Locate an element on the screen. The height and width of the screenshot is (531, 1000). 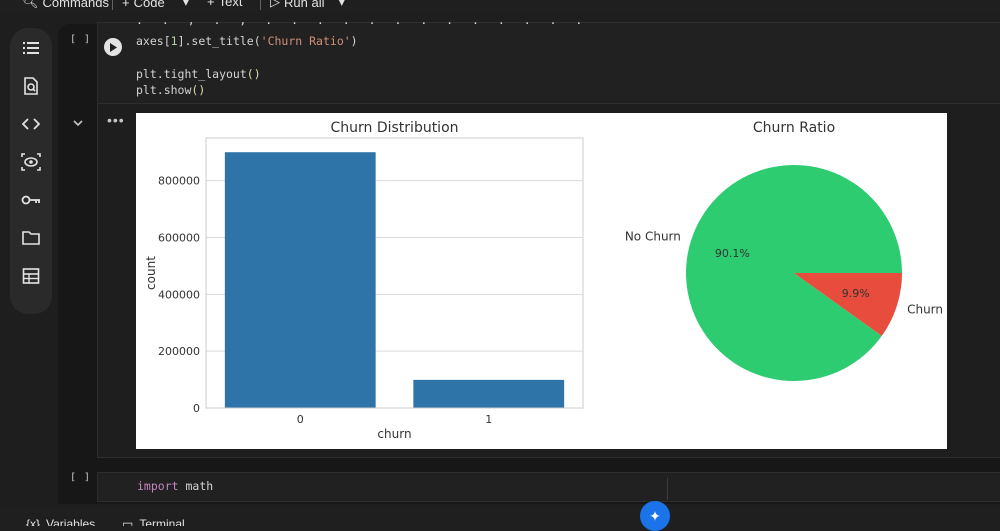
side-rail is located at coordinates (31, 171).